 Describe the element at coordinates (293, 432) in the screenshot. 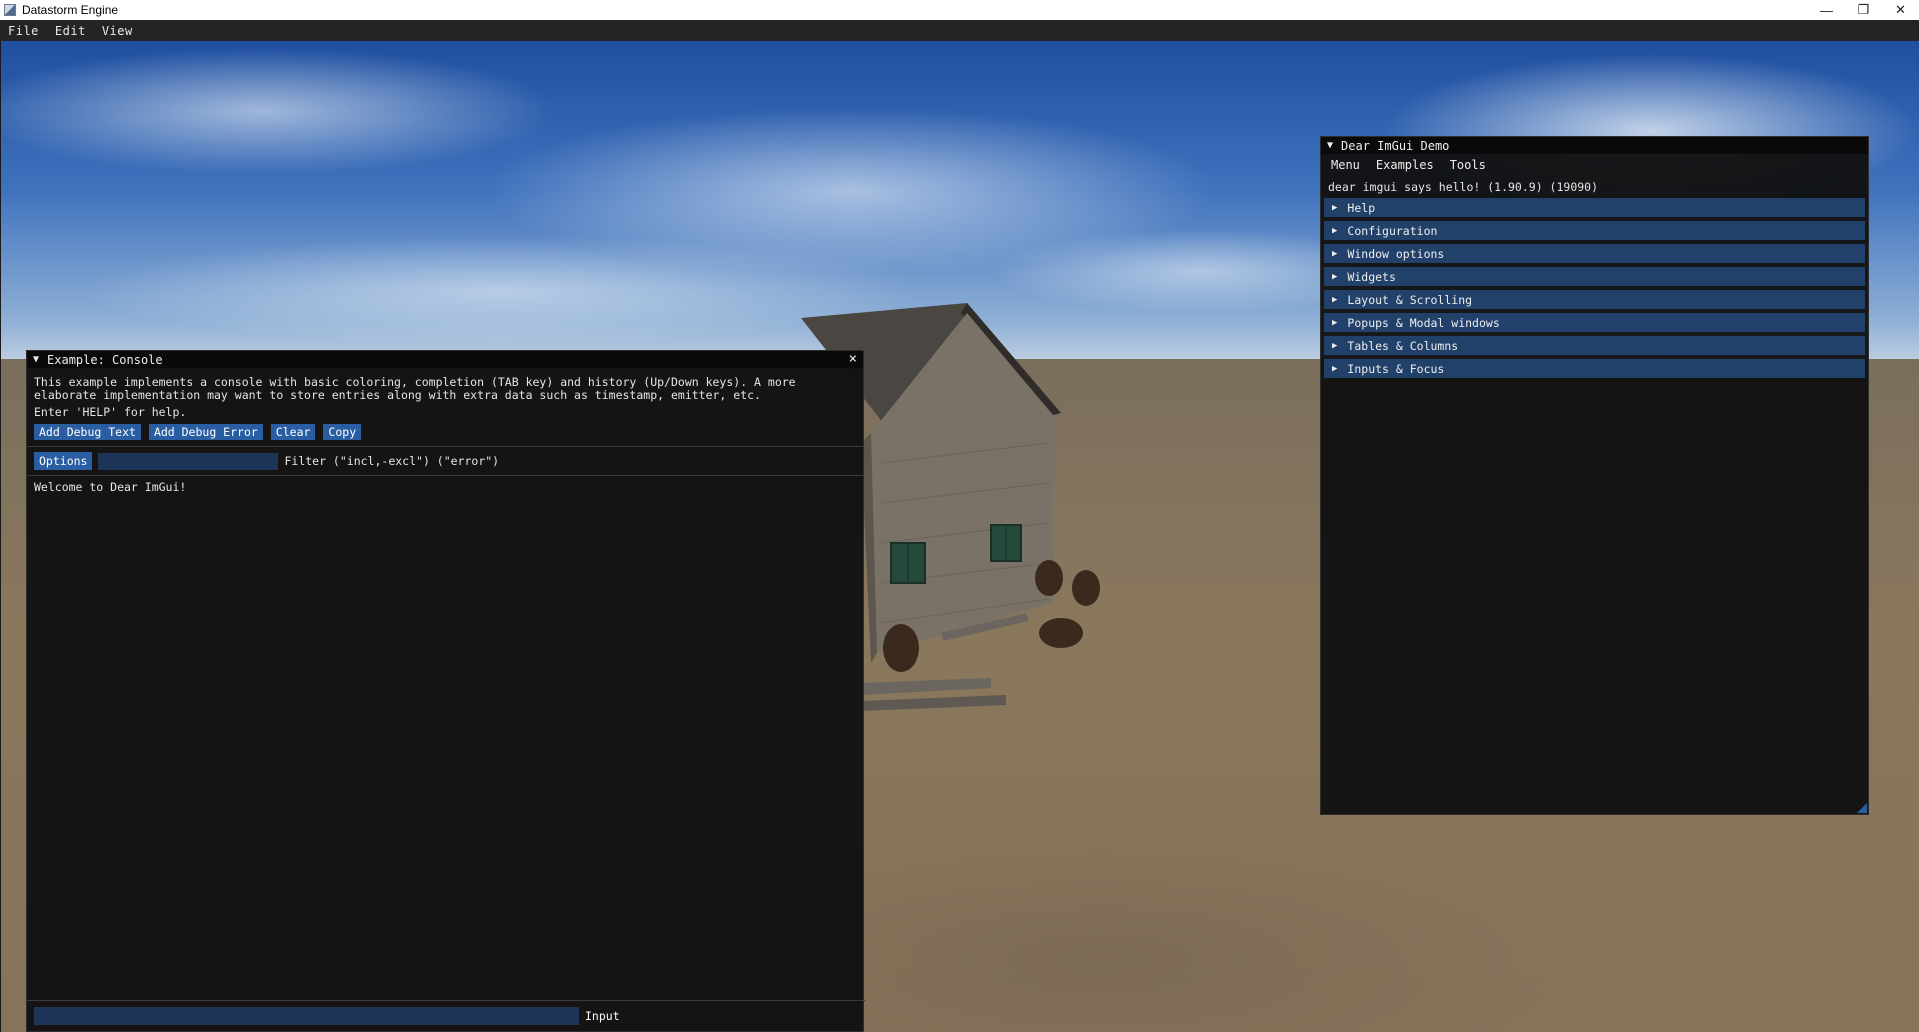

I see `clear-button: Clear` at that location.